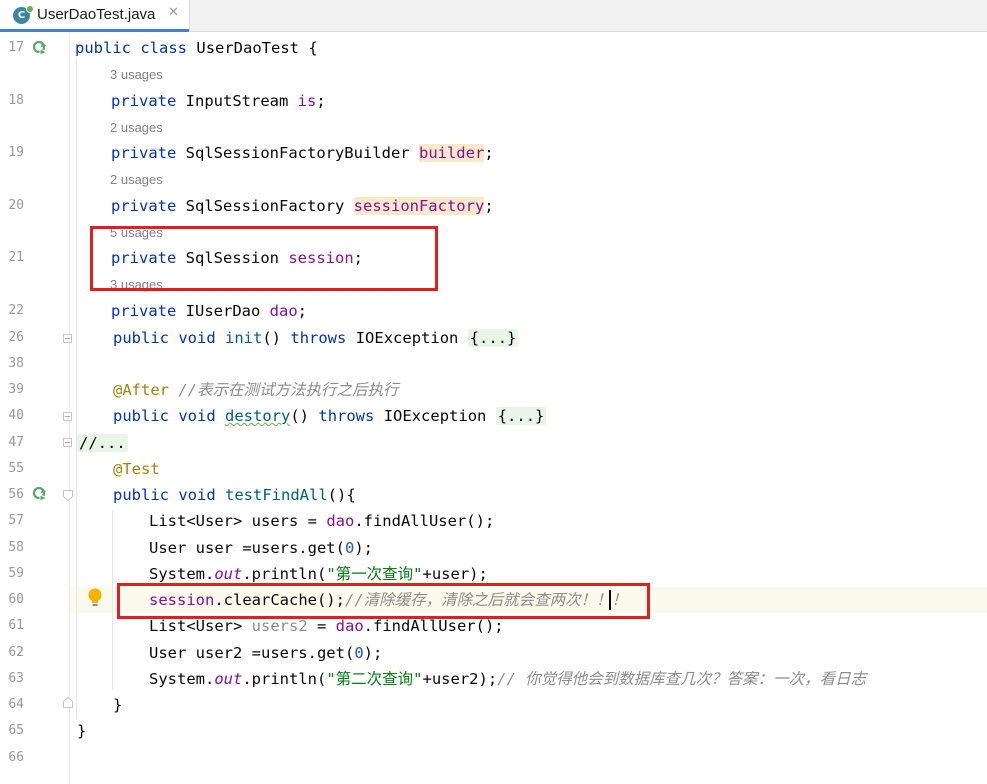 The height and width of the screenshot is (784, 987). I want to click on comment: // 你觉得他会到数据库查几次？答案：一次，看日志, so click(682, 679).